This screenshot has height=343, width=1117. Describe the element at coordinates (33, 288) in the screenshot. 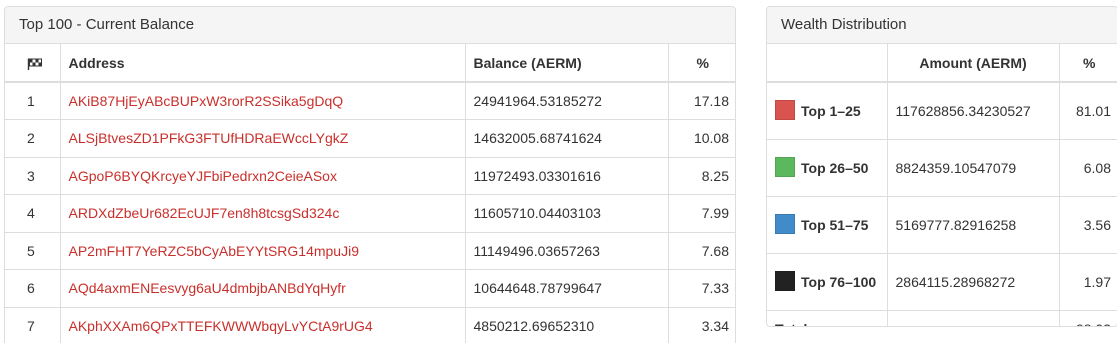

I see `rank-cell: 6` at that location.